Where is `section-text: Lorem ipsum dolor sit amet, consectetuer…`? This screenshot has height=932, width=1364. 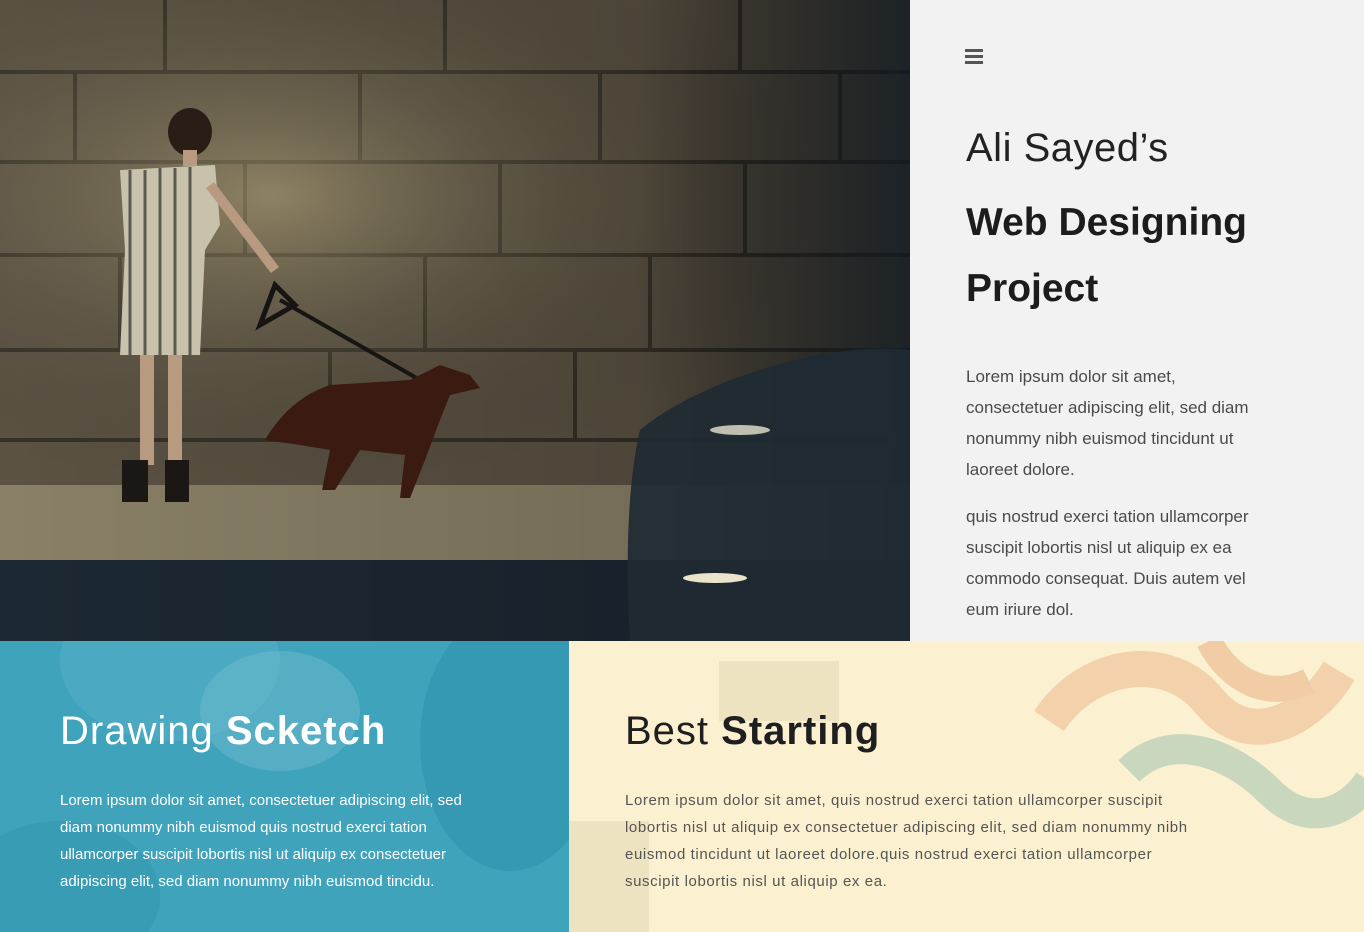 section-text: Lorem ipsum dolor sit amet, consectetuer… is located at coordinates (261, 841).